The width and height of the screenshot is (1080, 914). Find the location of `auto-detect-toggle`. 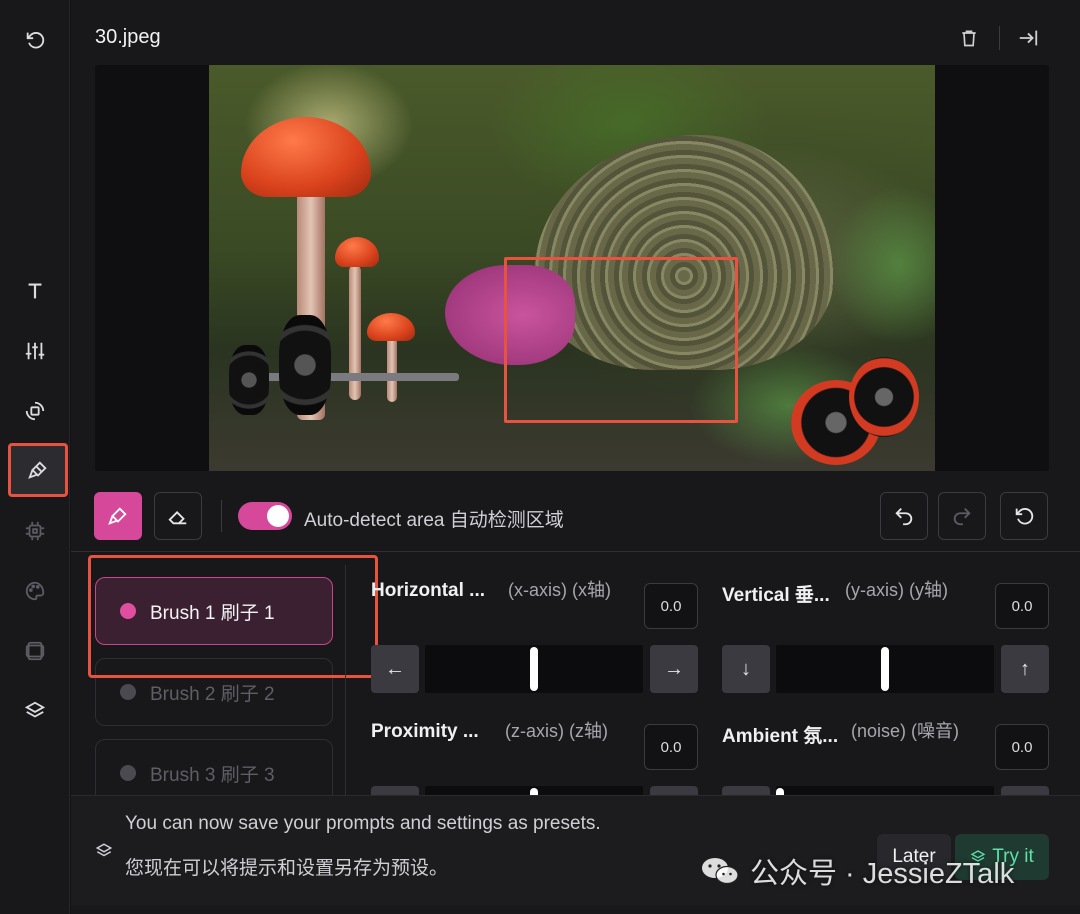

auto-detect-toggle is located at coordinates (265, 516).